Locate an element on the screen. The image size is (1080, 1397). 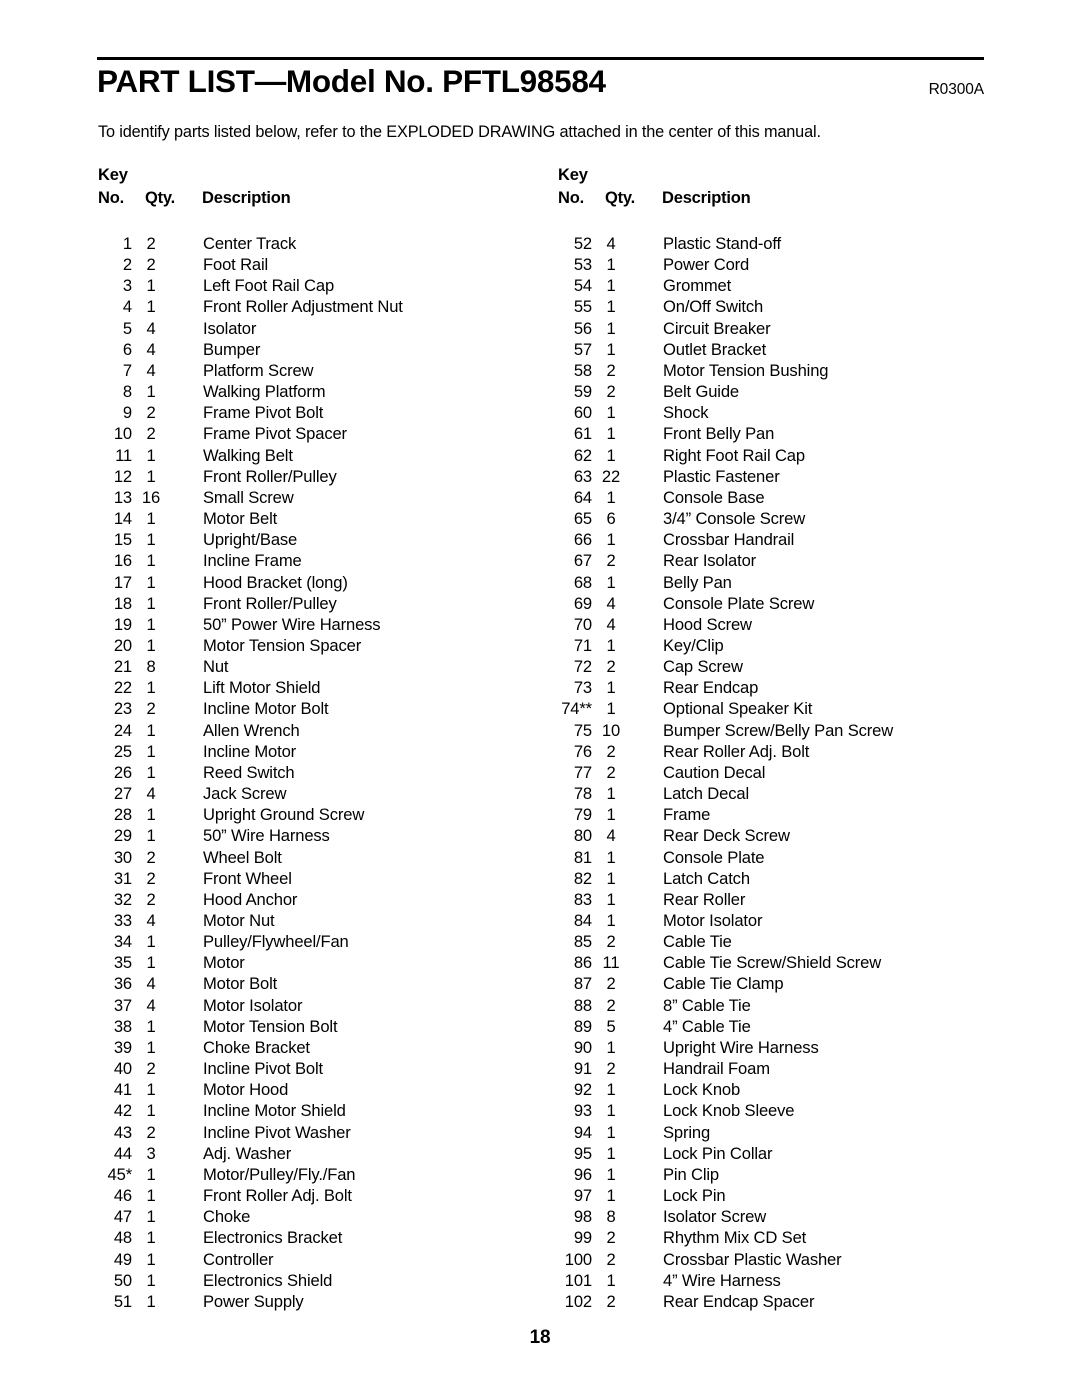
part-description: Choke is located at coordinates (227, 1217).